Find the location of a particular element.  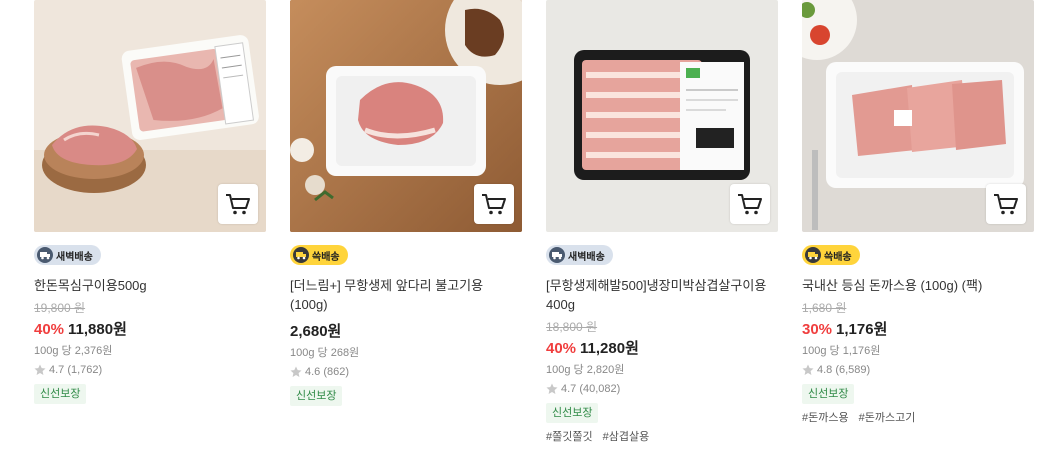

sale-price: 11,280원 is located at coordinates (609, 348).